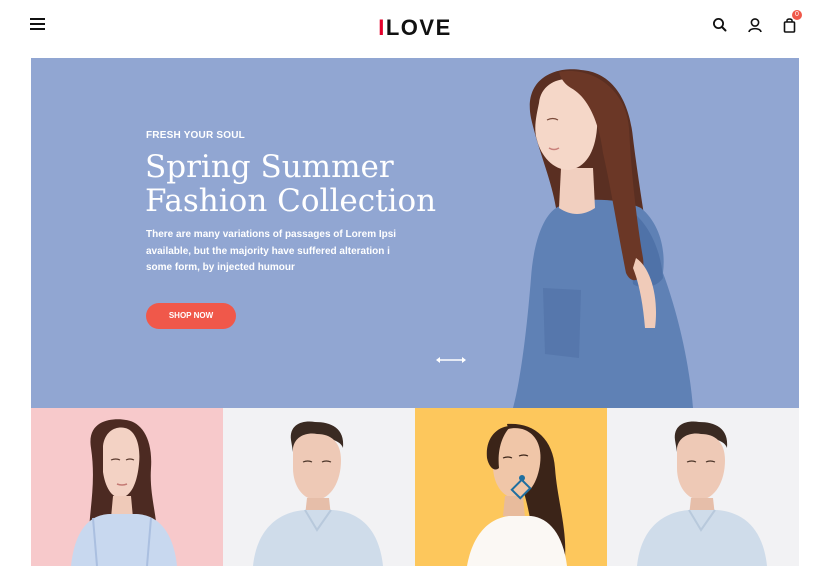 Image resolution: width=830 pixels, height=566 pixels. I want to click on hero-title-line-1: Spring Summer, so click(269, 167).